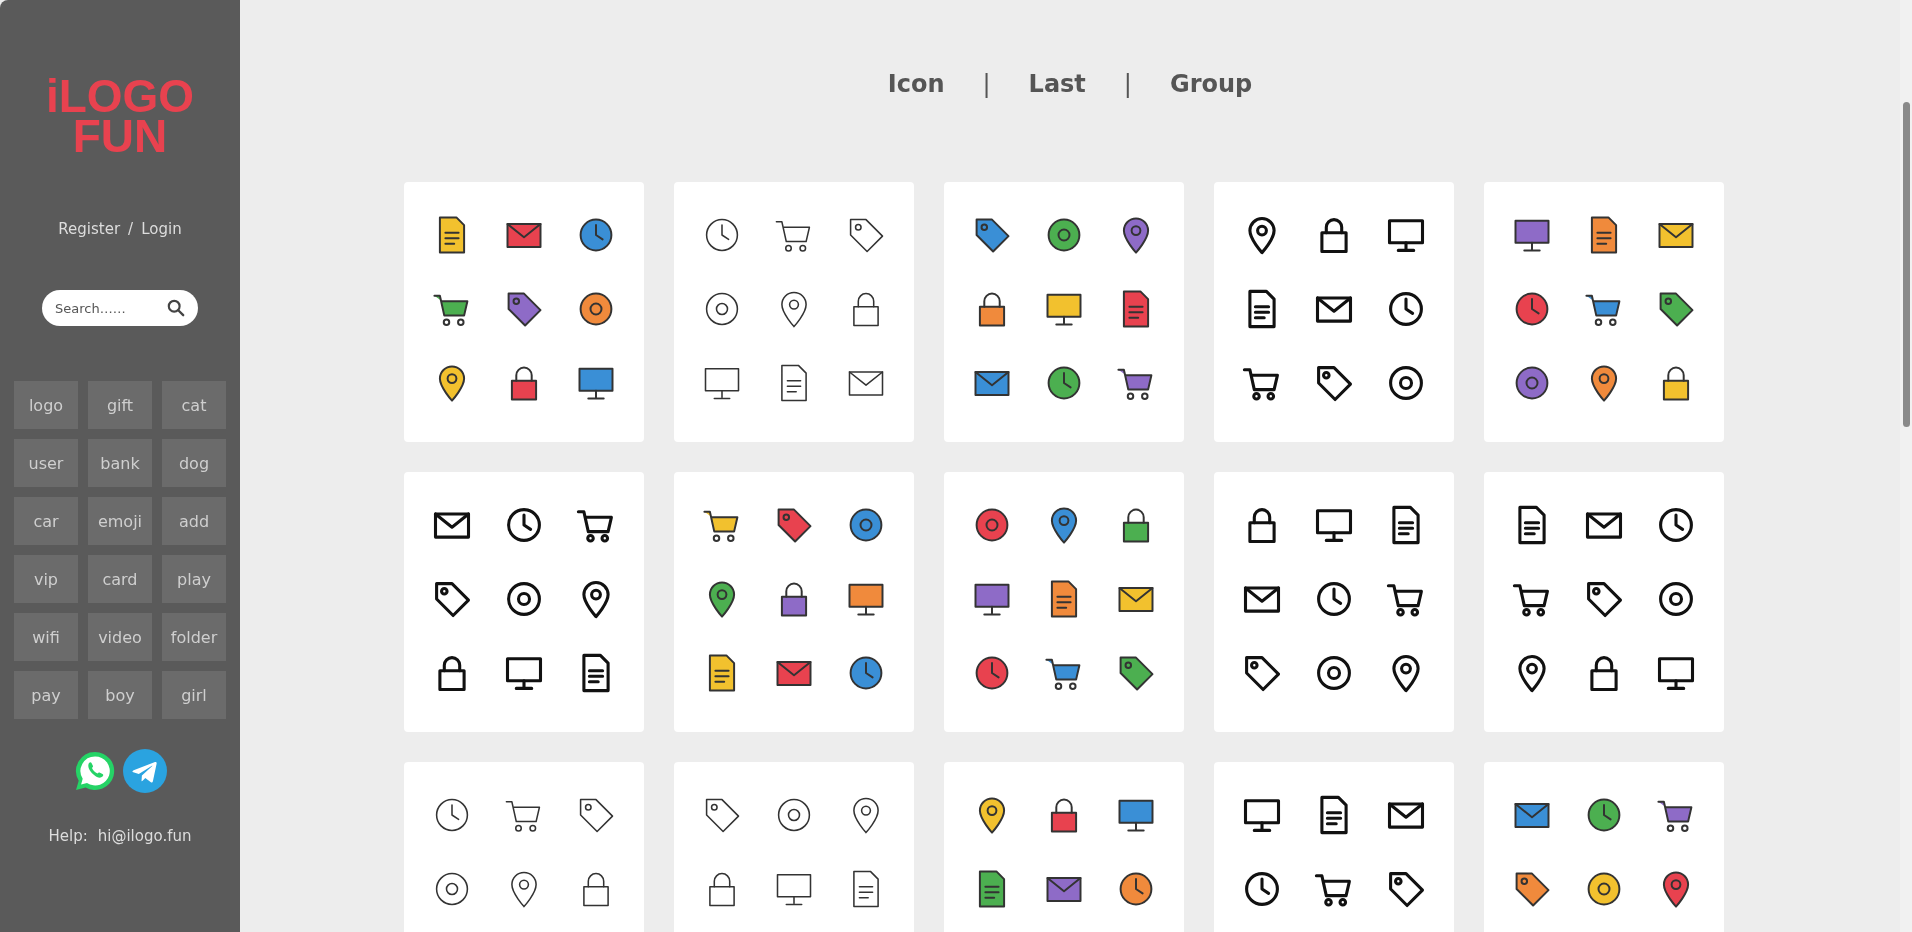  I want to click on tag-button: cat, so click(194, 405).